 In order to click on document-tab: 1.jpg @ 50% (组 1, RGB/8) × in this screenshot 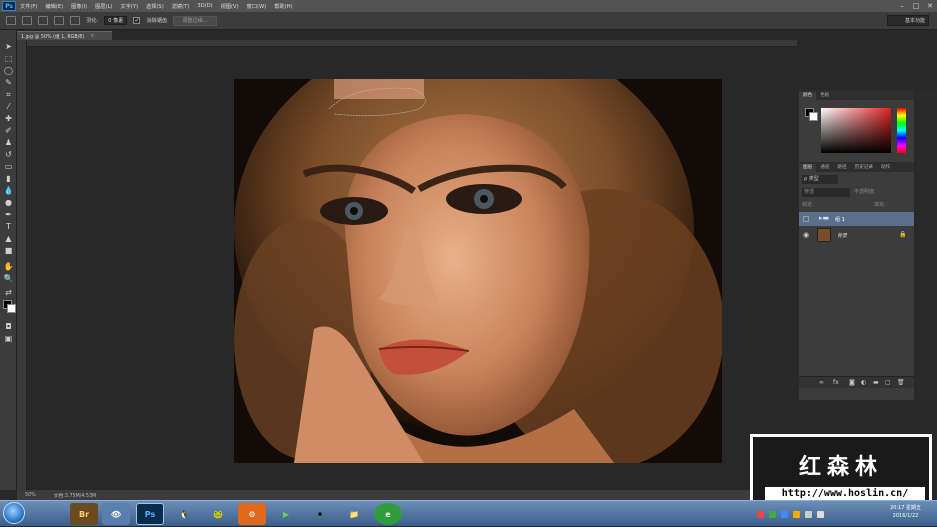, I will do `click(64, 35)`.